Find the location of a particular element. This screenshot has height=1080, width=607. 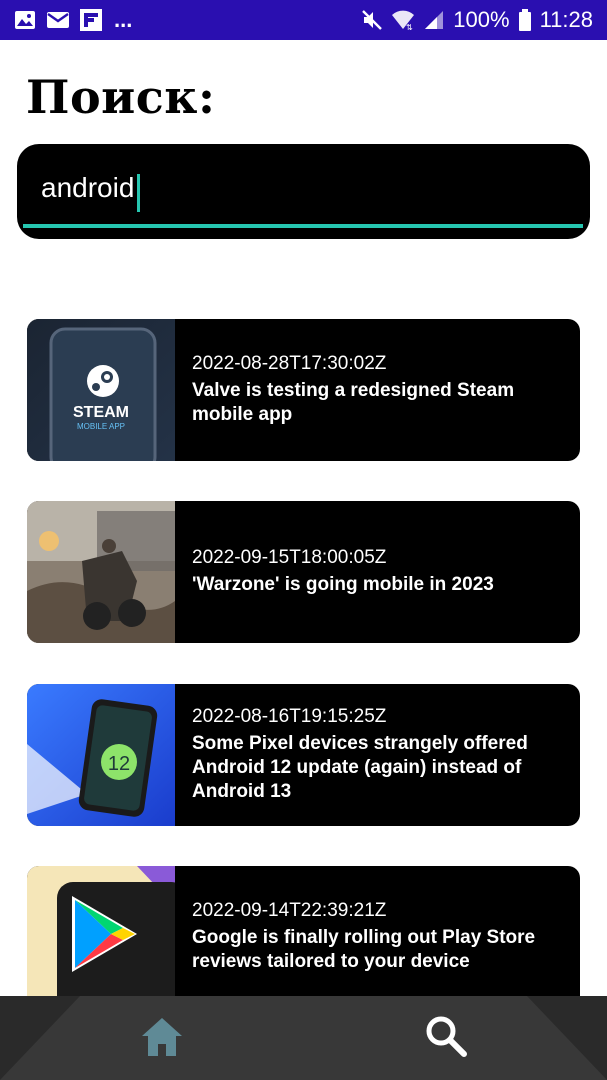

search-input is located at coordinates (301, 188).